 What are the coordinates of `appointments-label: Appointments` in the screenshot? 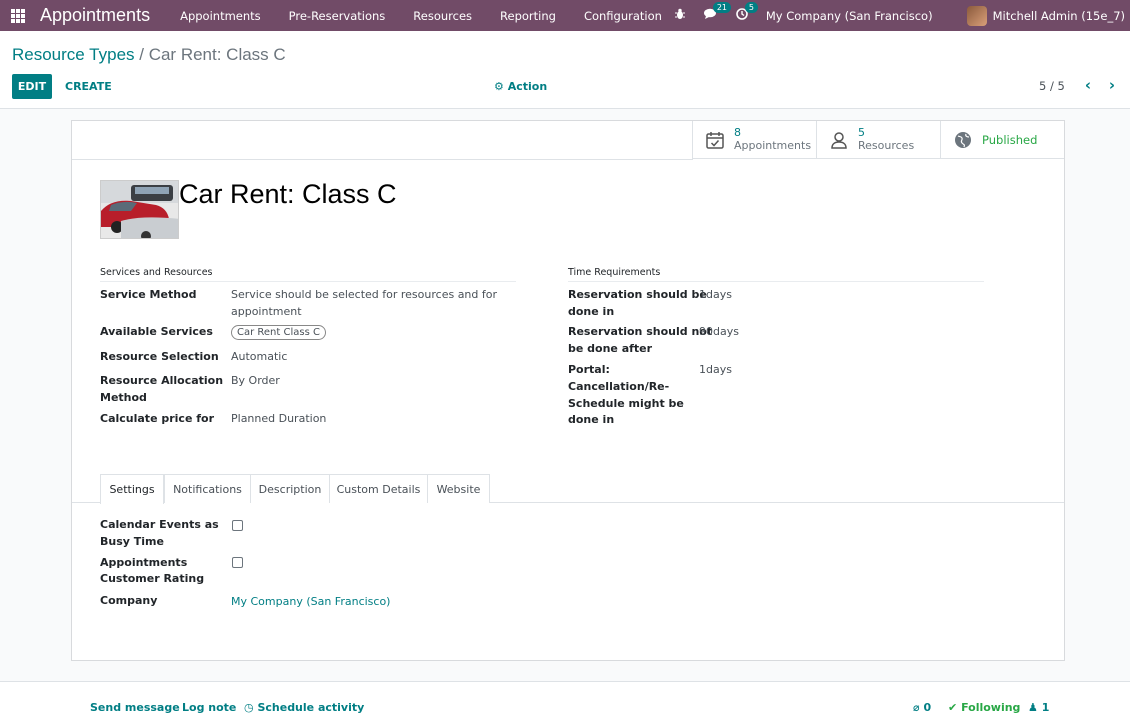 It's located at (773, 145).